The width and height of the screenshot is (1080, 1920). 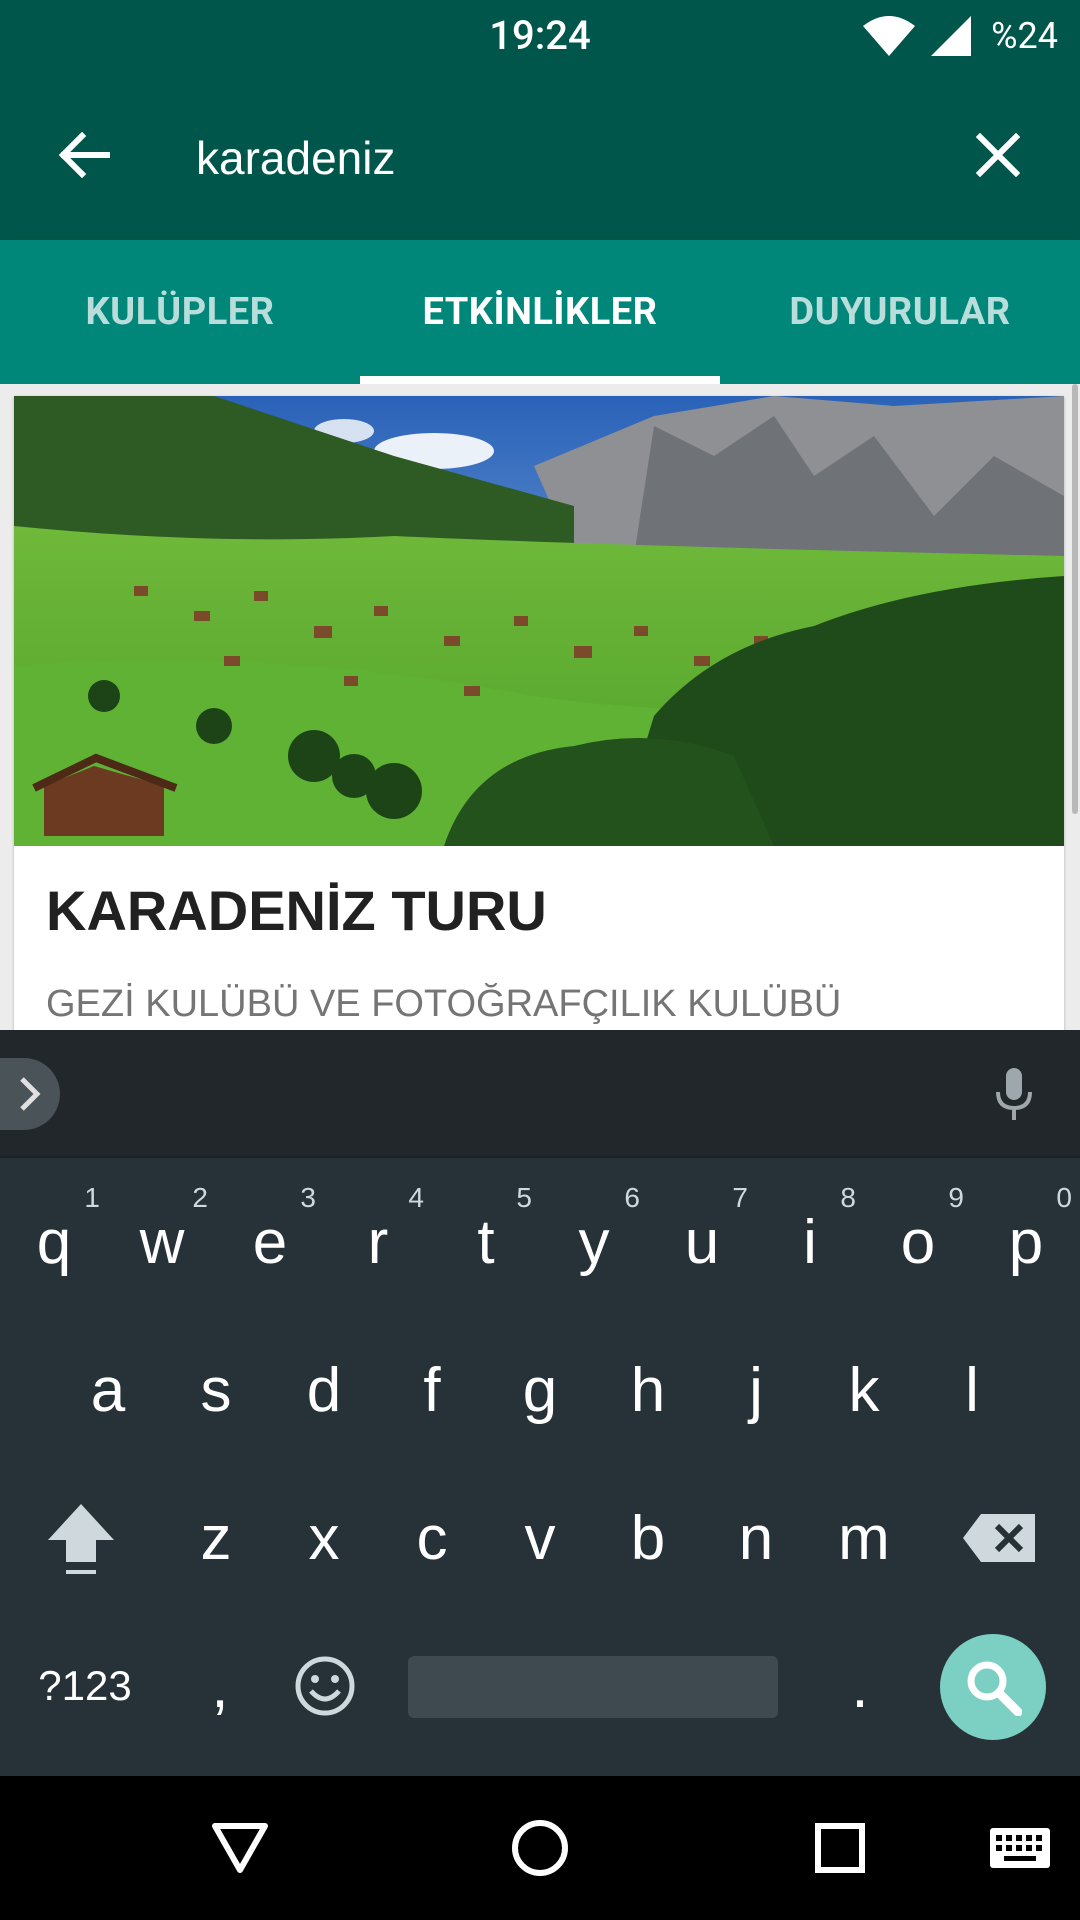 What do you see at coordinates (810, 1242) in the screenshot?
I see `key-i: i8` at bounding box center [810, 1242].